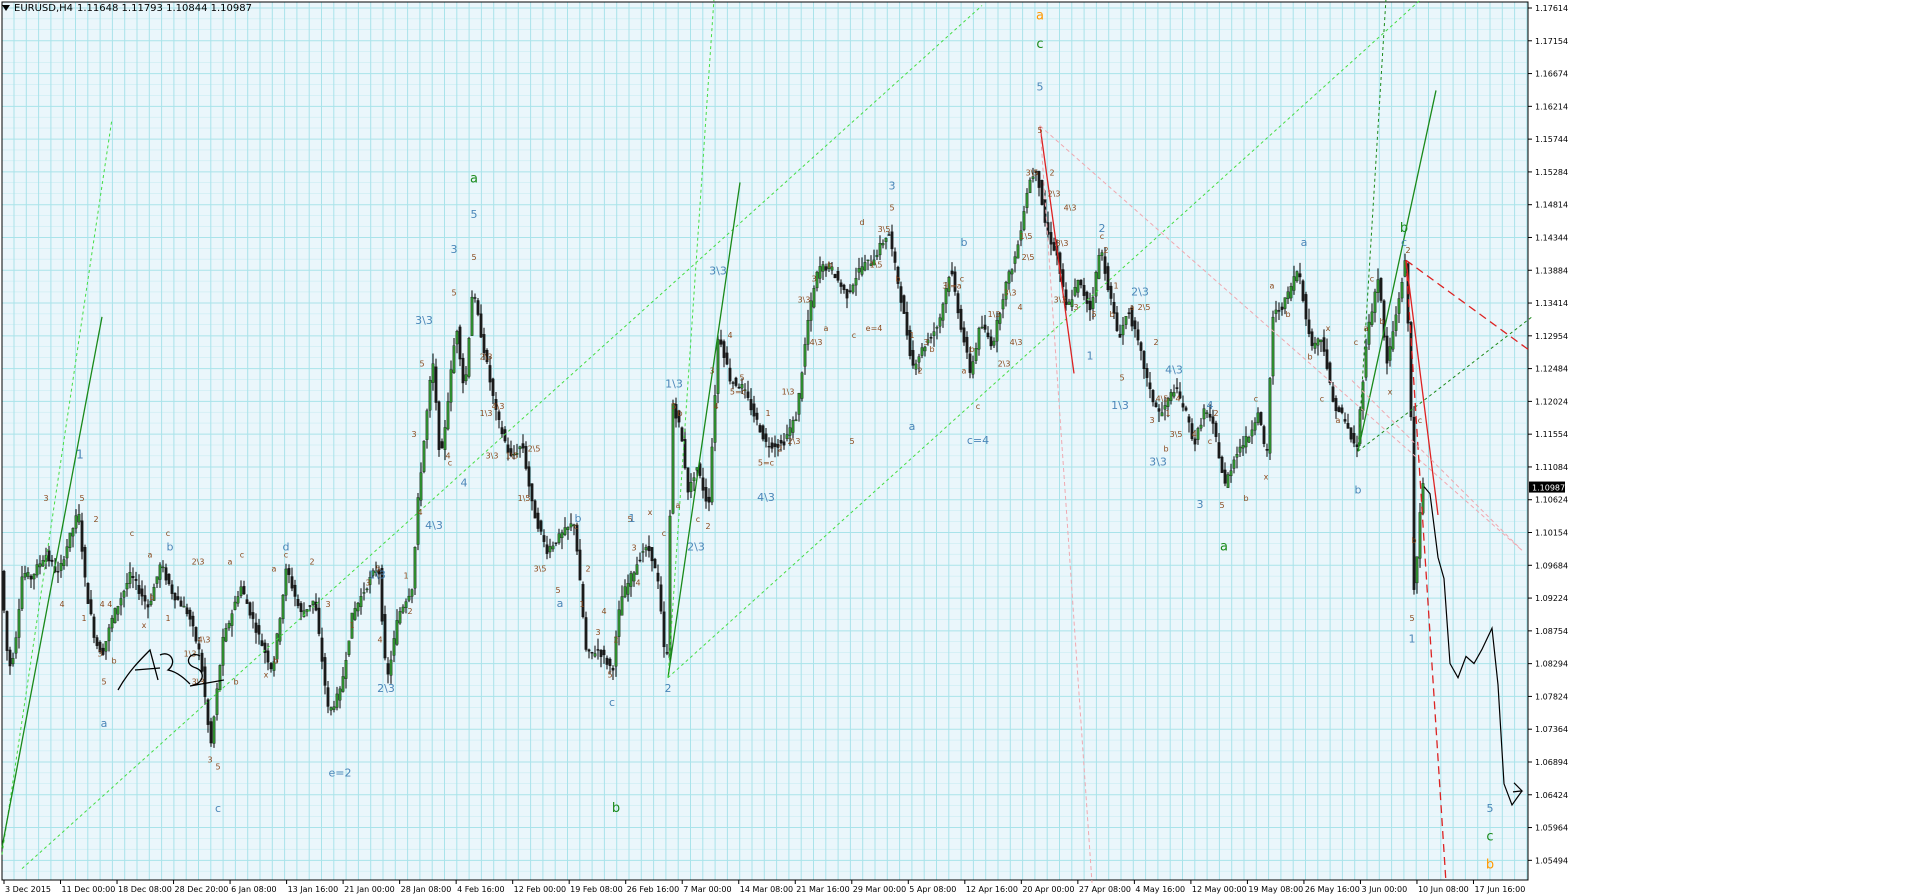 The height and width of the screenshot is (896, 1917). I want to click on x-tick-label: 20 Apr 00:00, so click(1048, 889).